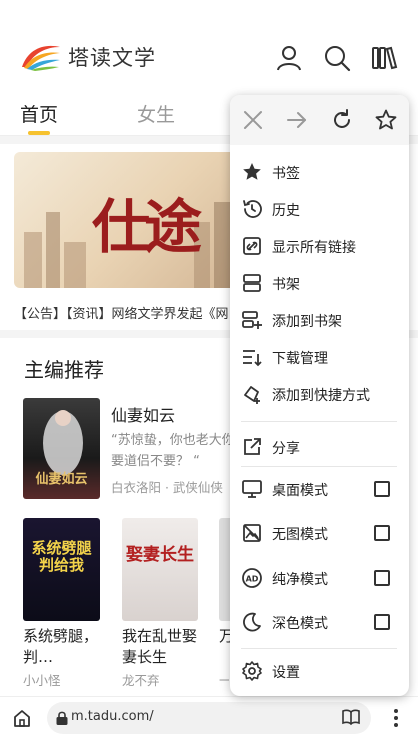 This screenshot has height=743, width=418. Describe the element at coordinates (64, 370) in the screenshot. I see `section-title: 主编推荐` at that location.